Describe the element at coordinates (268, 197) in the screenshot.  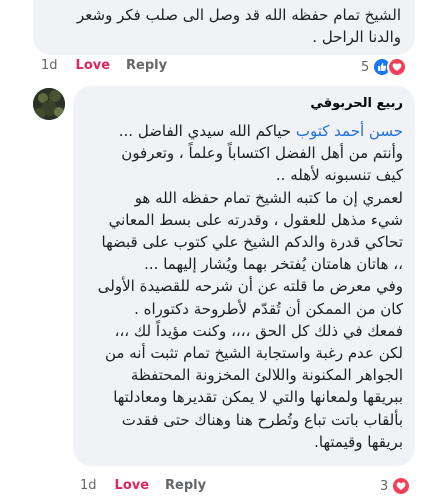
I see `comment-line: لعمري إن ما كتبه الشيخ تمام حفظه الله هو` at that location.